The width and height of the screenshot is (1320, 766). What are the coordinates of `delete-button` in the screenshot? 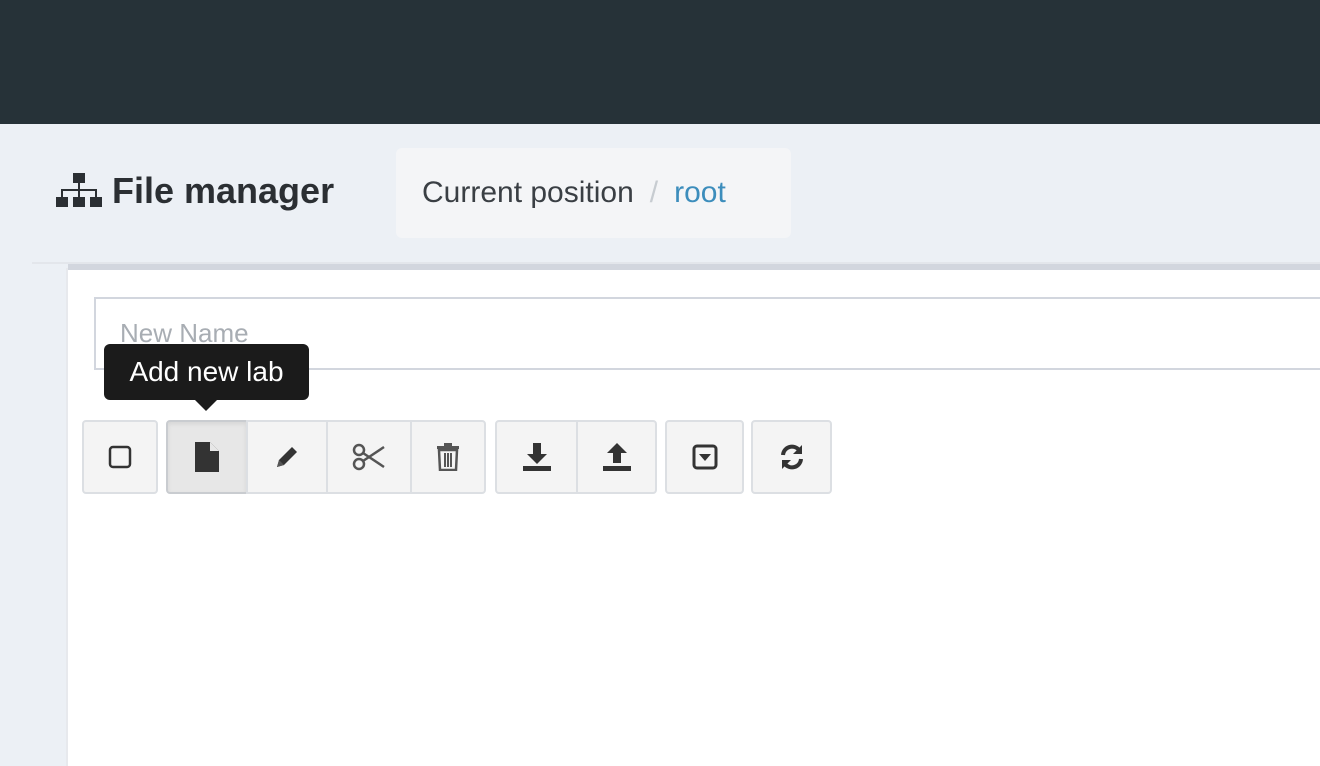 It's located at (448, 457).